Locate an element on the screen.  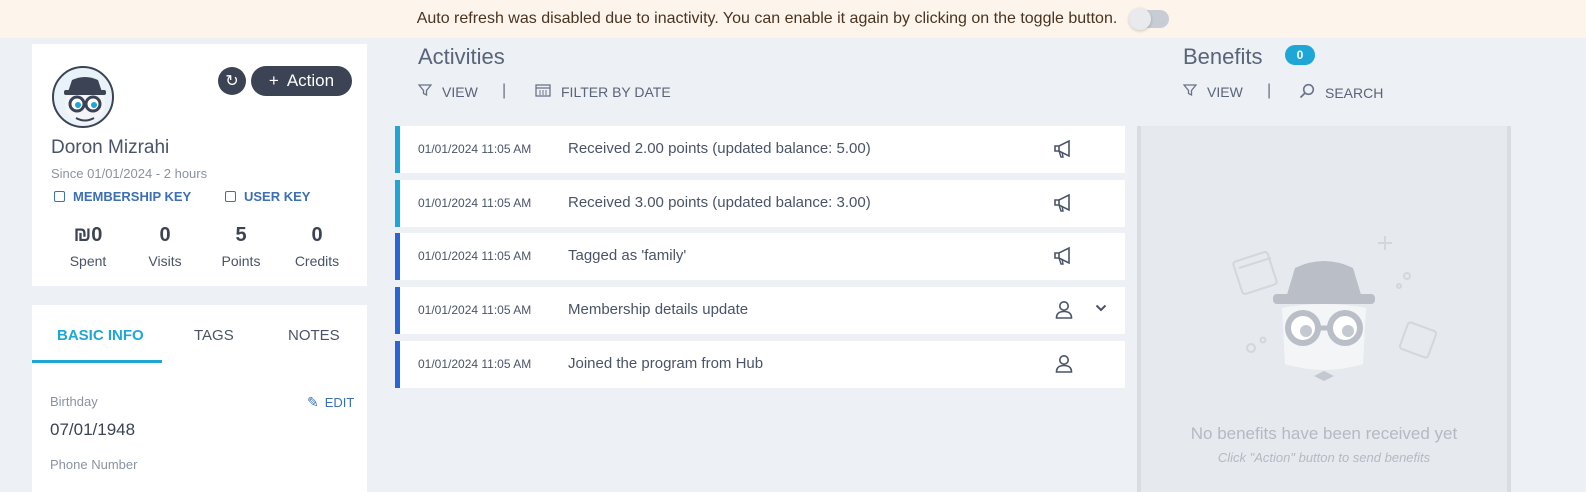
empty-benefits-subtitle: Click "Action" button to send benefits is located at coordinates (1324, 457).